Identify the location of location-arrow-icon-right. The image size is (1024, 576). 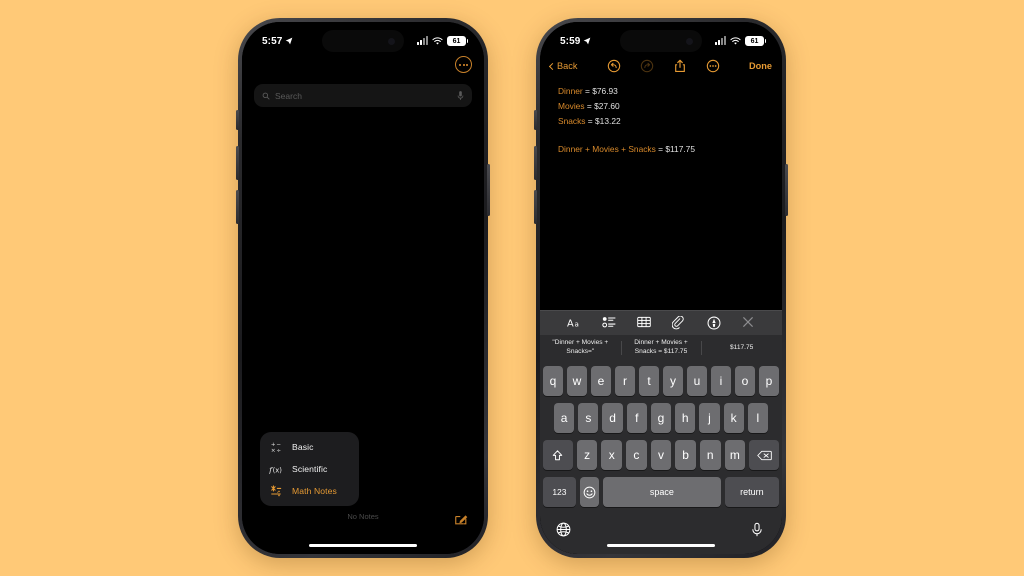
(587, 41).